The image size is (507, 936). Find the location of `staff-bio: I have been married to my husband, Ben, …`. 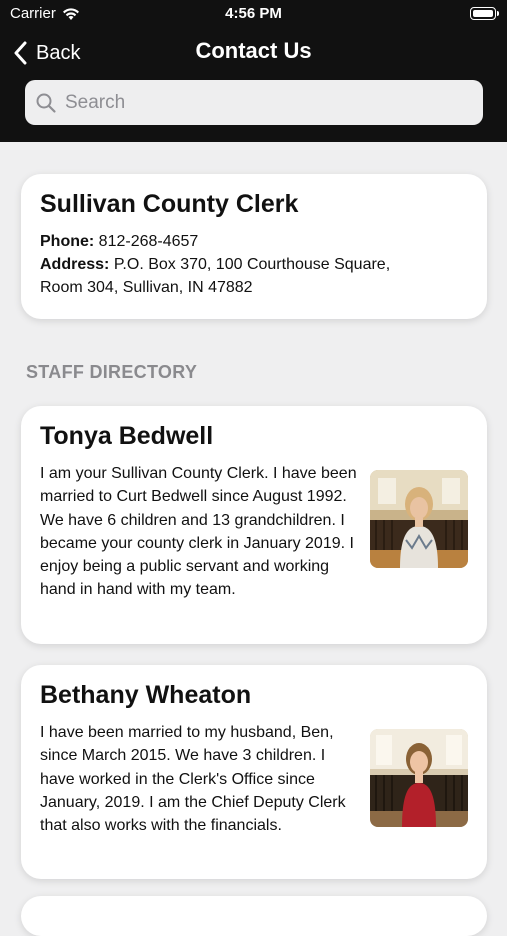

staff-bio: I have been married to my husband, Ben, … is located at coordinates (193, 779).